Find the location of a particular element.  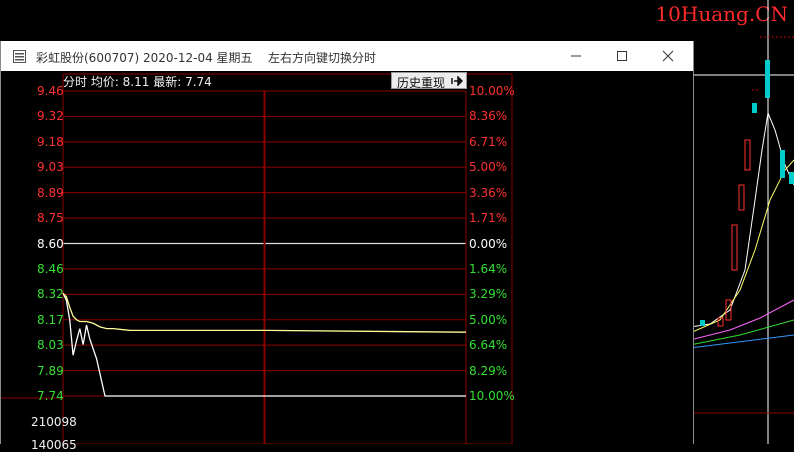

price-tick-label: 9.18 is located at coordinates (50, 141).